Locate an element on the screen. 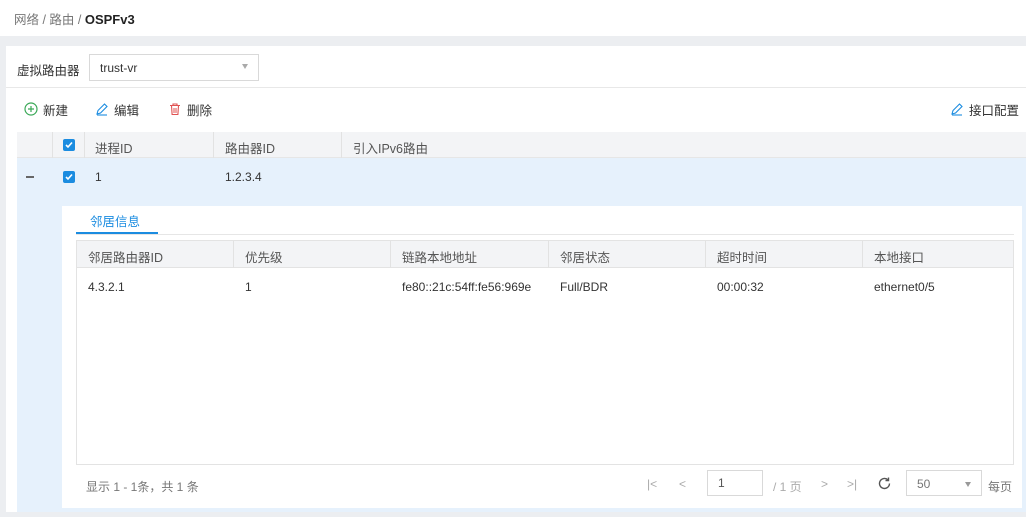  cell-local-interface: ethernet0/5 is located at coordinates (904, 287).